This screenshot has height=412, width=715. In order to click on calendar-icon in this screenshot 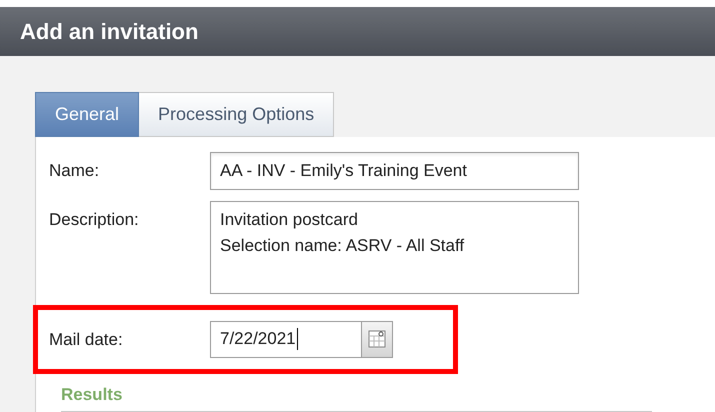, I will do `click(377, 339)`.